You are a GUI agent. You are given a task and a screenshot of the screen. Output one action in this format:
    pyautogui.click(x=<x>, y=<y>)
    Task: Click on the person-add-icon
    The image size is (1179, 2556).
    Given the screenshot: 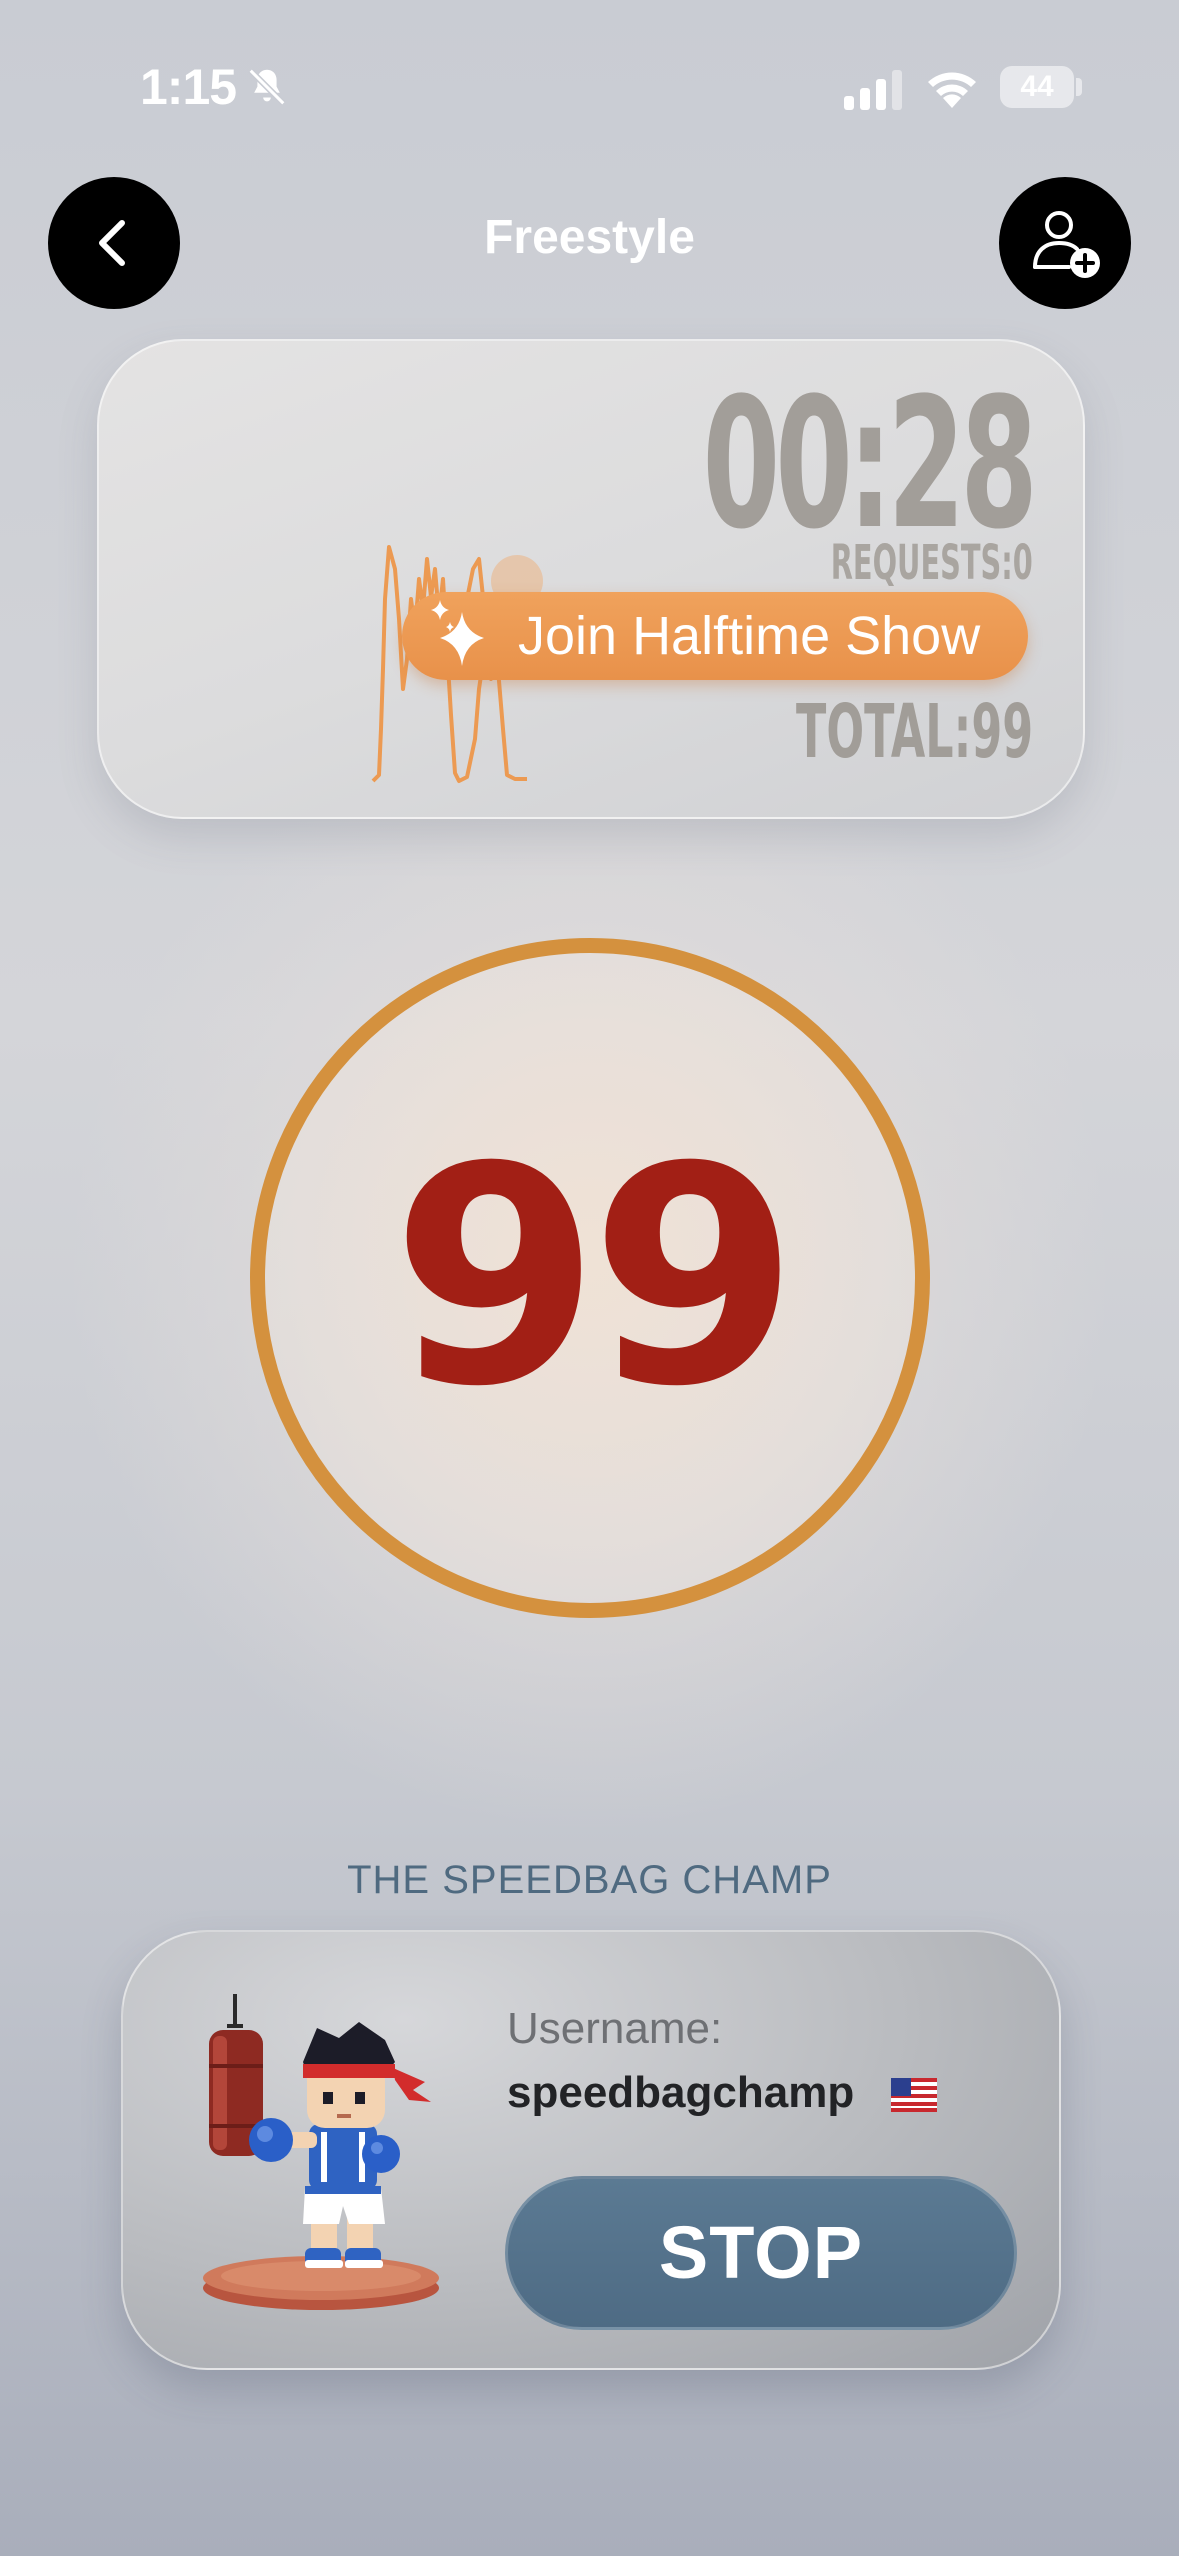 What is the action you would take?
    pyautogui.click(x=1066, y=244)
    